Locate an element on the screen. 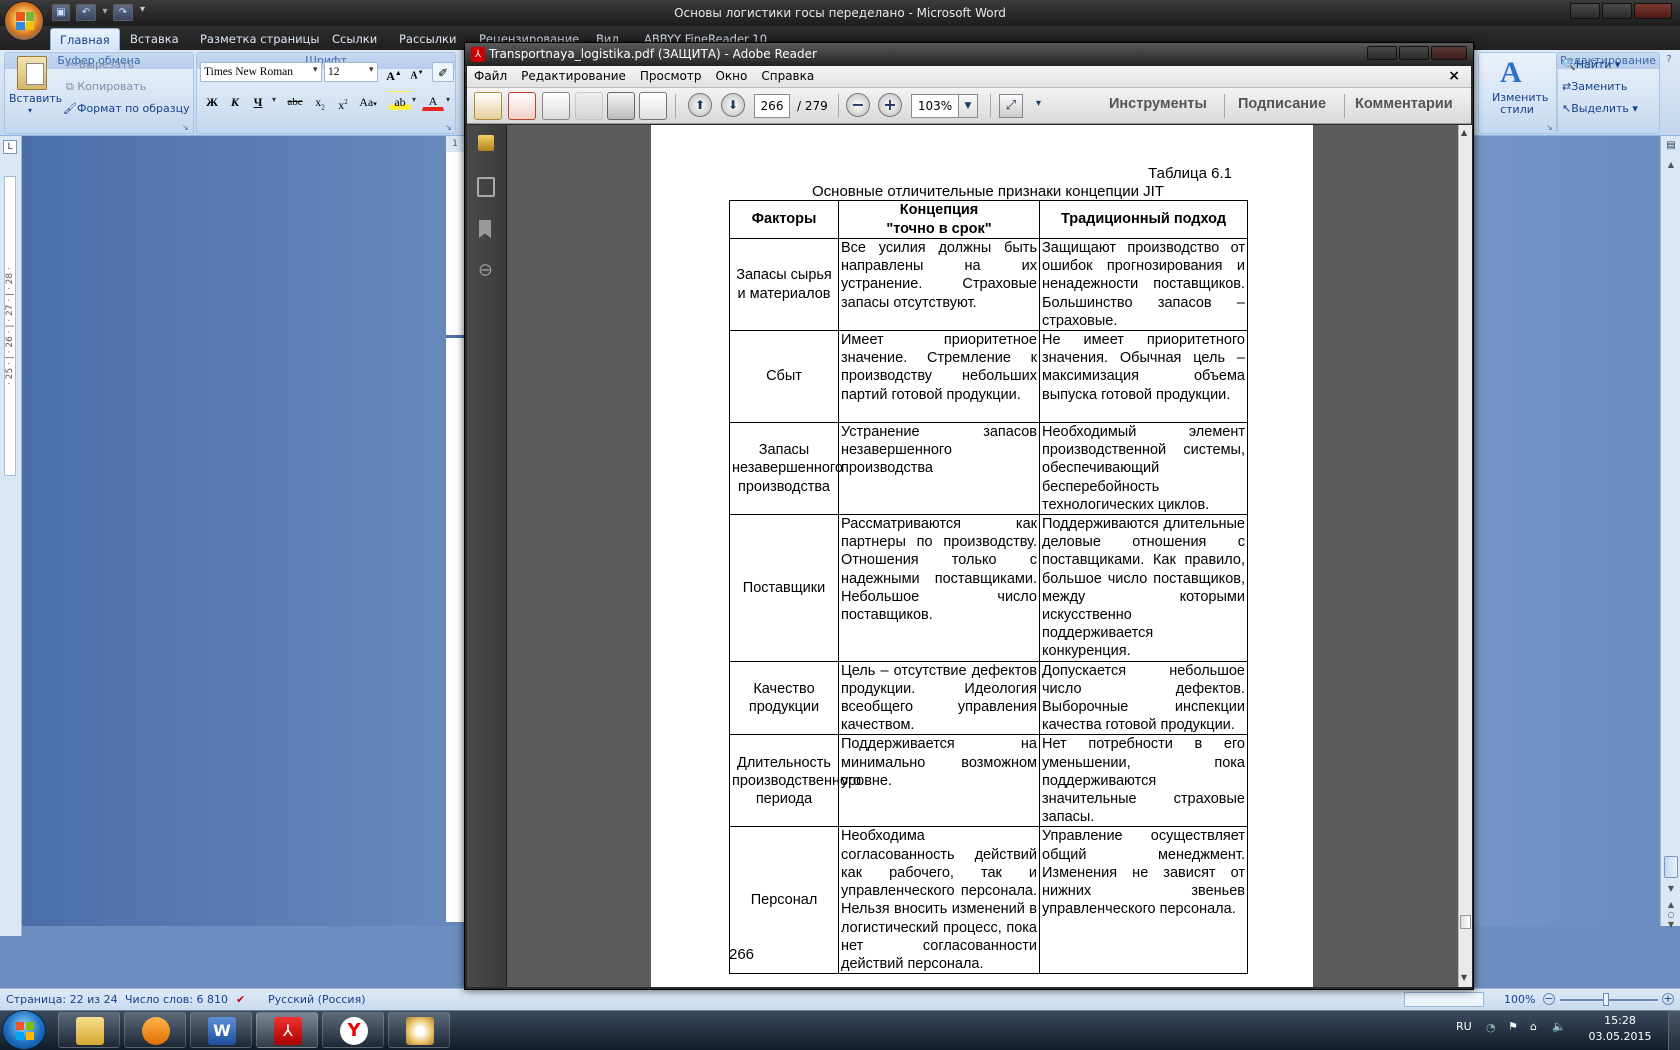 The height and width of the screenshot is (1050, 1680). word-minimize-button is located at coordinates (1585, 11).